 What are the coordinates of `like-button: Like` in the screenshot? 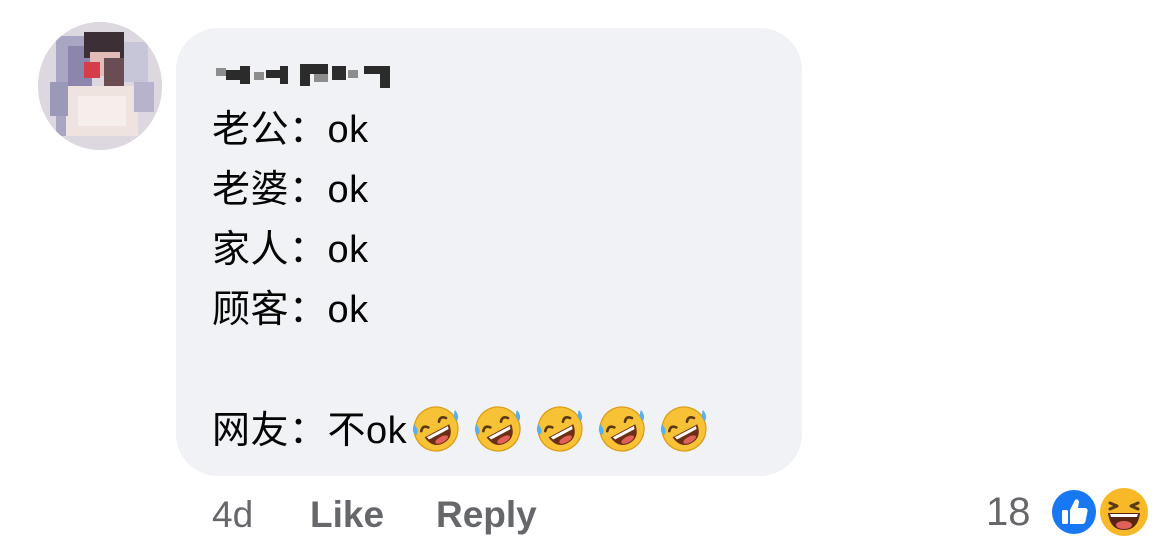 It's located at (347, 515).